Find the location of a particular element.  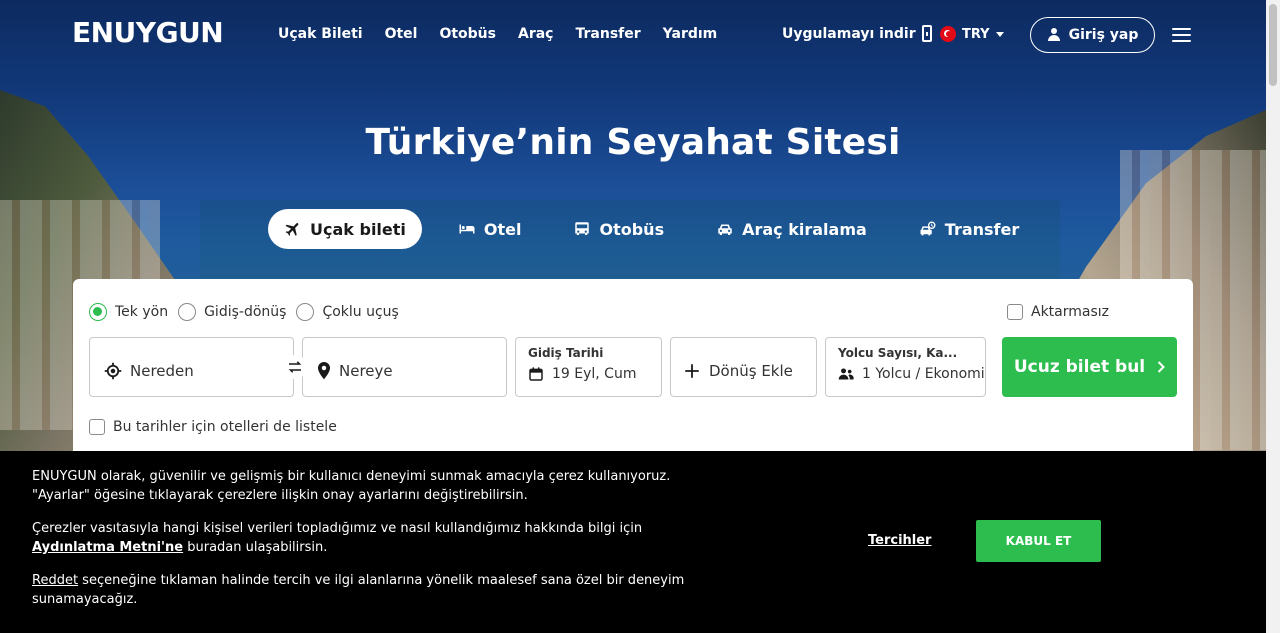

trip-type-one-way: Tek yön is located at coordinates (128, 312).